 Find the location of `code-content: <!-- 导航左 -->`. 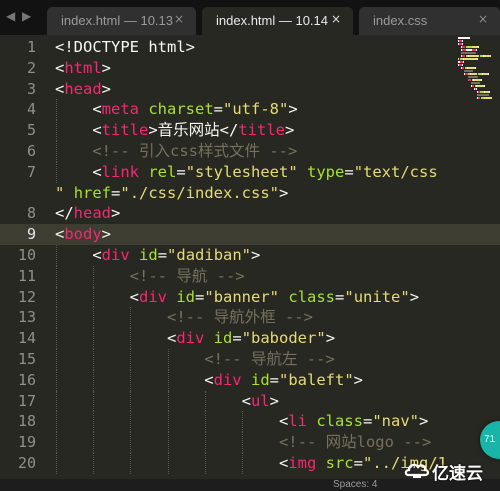

code-content: <!-- 导航左 --> is located at coordinates (257, 359).